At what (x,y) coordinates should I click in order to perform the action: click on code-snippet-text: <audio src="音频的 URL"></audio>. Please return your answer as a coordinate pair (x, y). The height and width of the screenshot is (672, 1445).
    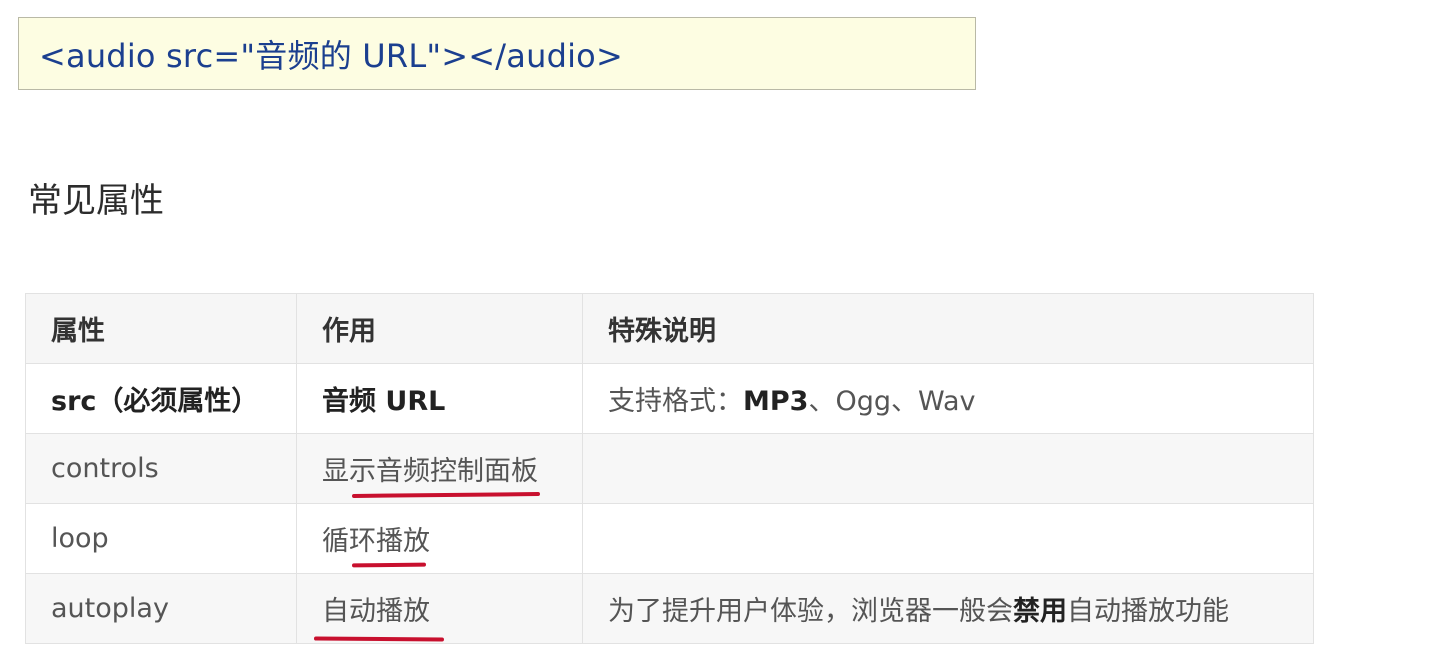
    Looking at the image, I should click on (331, 55).